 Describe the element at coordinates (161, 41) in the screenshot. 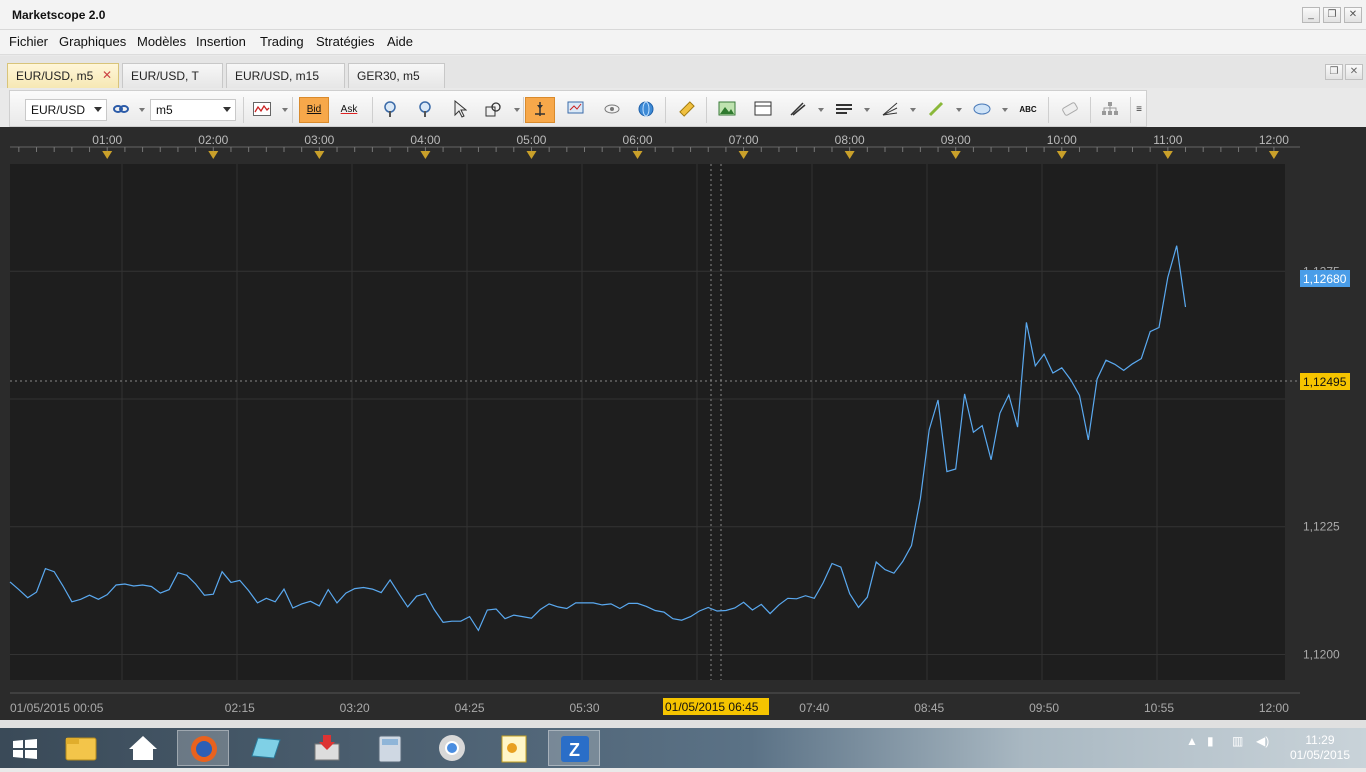

I see `menu-modeles: Modèles` at that location.